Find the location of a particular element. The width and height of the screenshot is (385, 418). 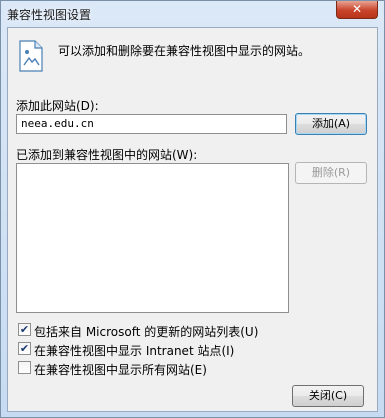

title-bar: 兼容性视图设置 ✕ is located at coordinates (192, 14).